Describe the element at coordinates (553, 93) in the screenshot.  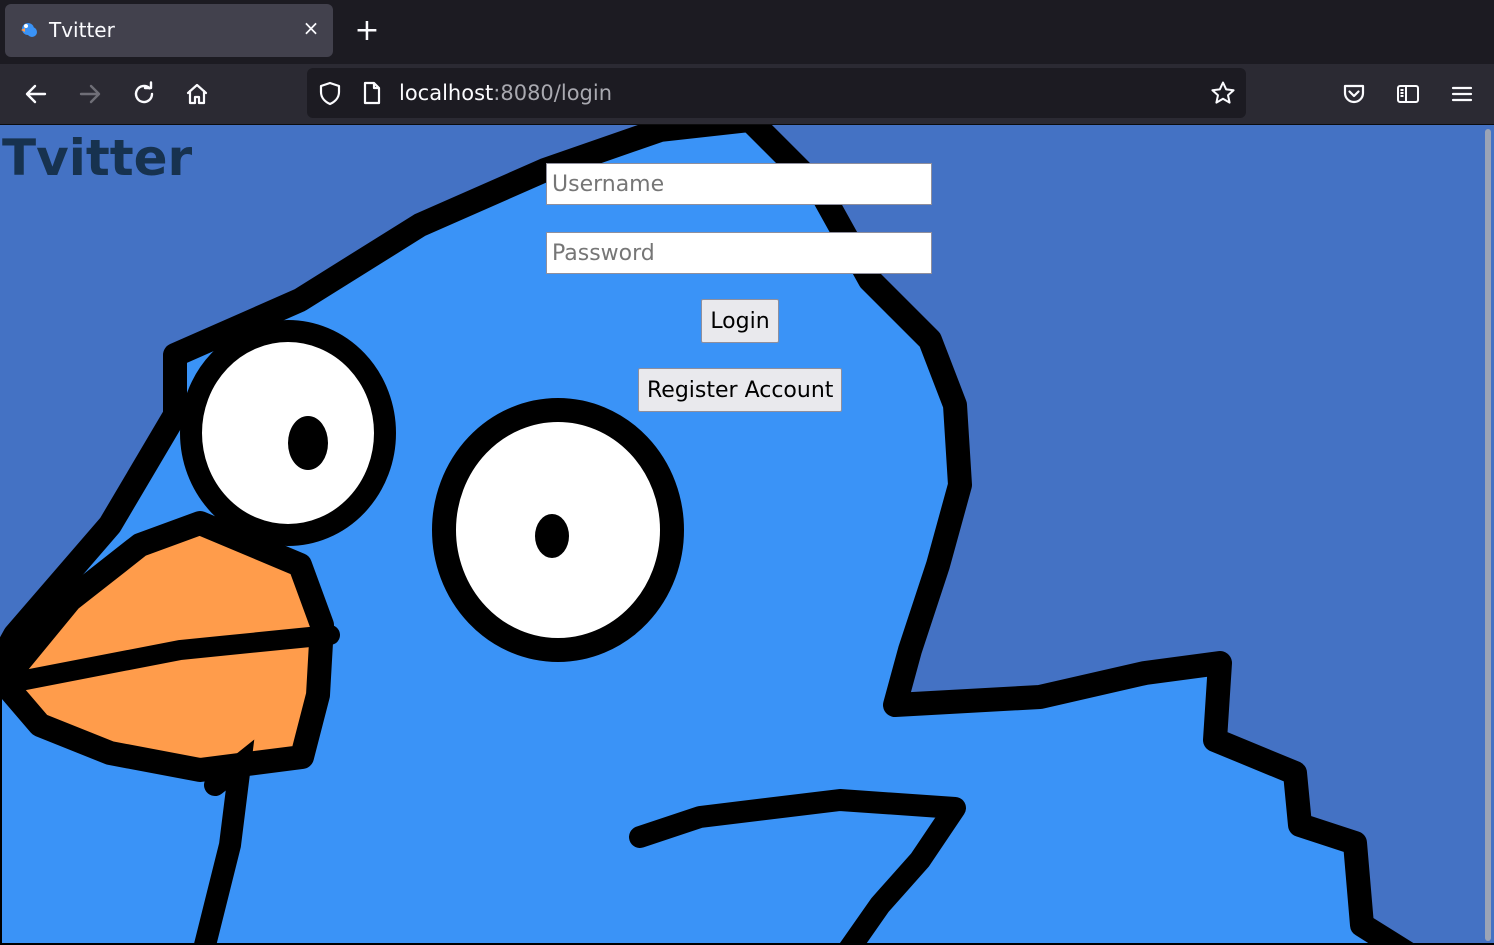
I see `url-path: :8080/login` at that location.